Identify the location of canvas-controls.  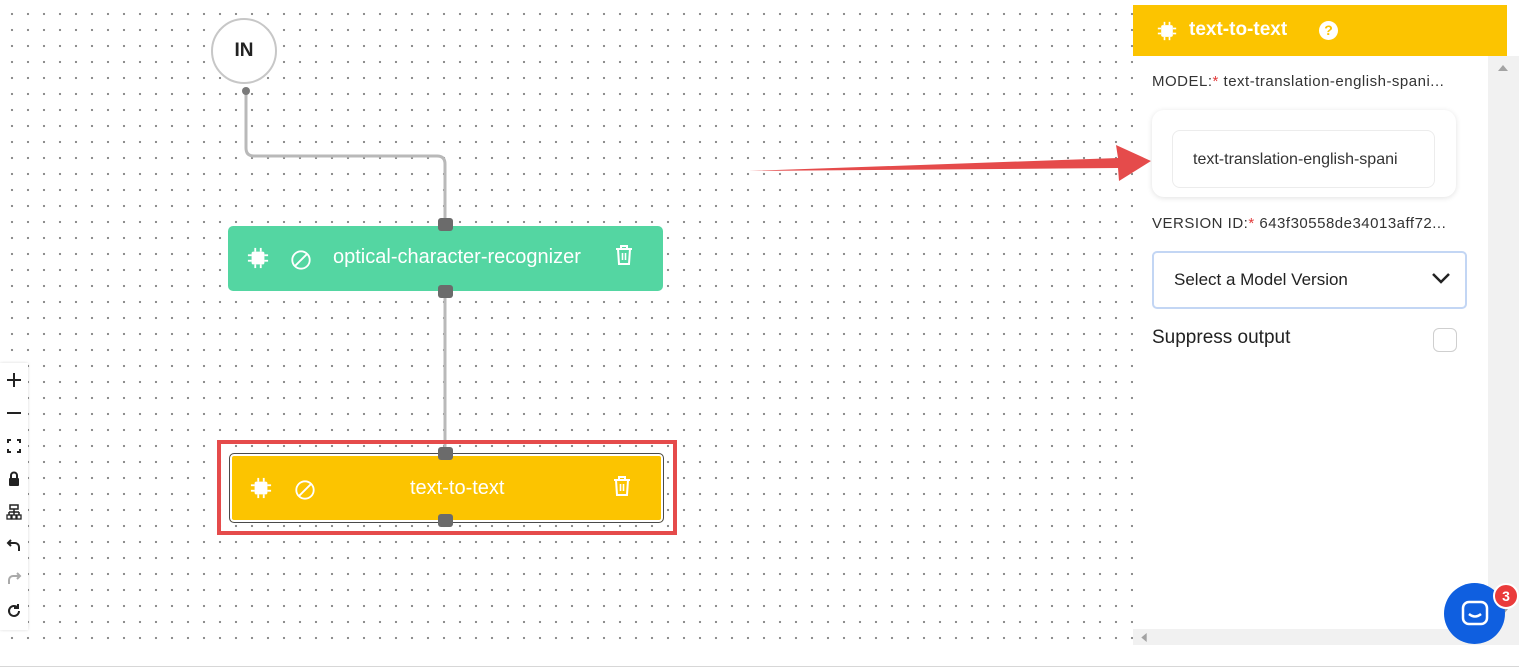
(14, 496).